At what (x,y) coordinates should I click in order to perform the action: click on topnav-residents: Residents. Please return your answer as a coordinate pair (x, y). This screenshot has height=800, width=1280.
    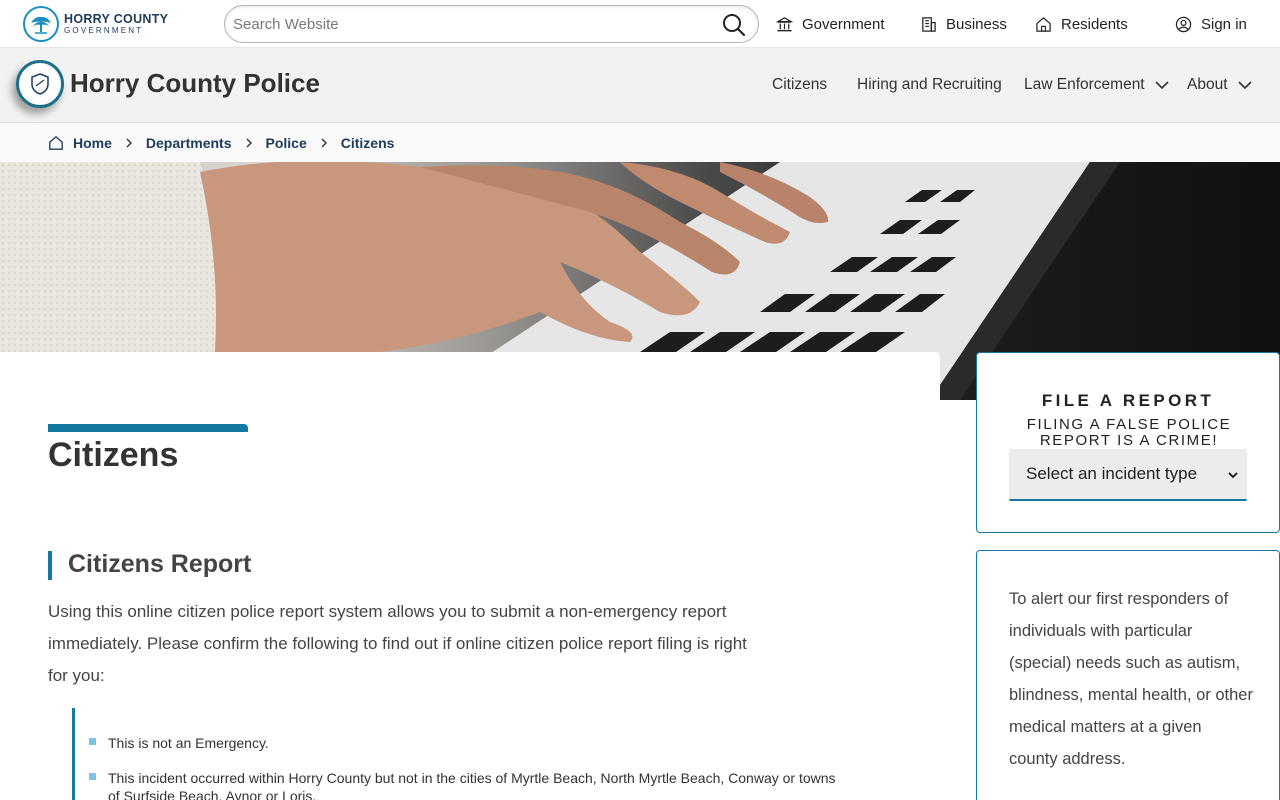
    Looking at the image, I should click on (1081, 24).